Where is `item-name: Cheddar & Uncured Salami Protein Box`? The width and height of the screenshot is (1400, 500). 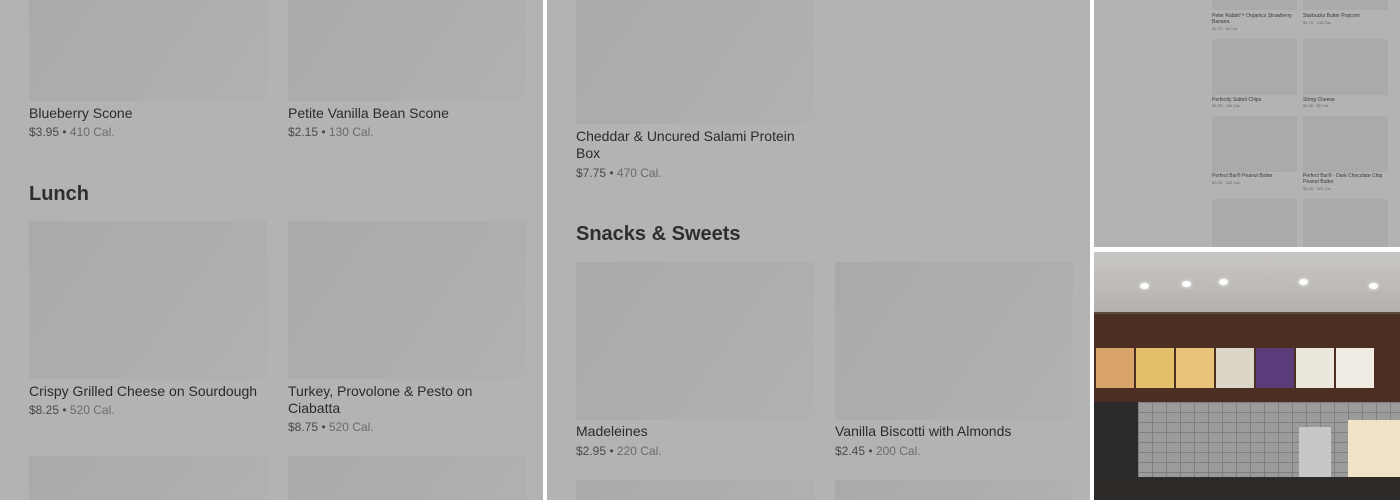
item-name: Cheddar & Uncured Salami Protein Box is located at coordinates (688, 145).